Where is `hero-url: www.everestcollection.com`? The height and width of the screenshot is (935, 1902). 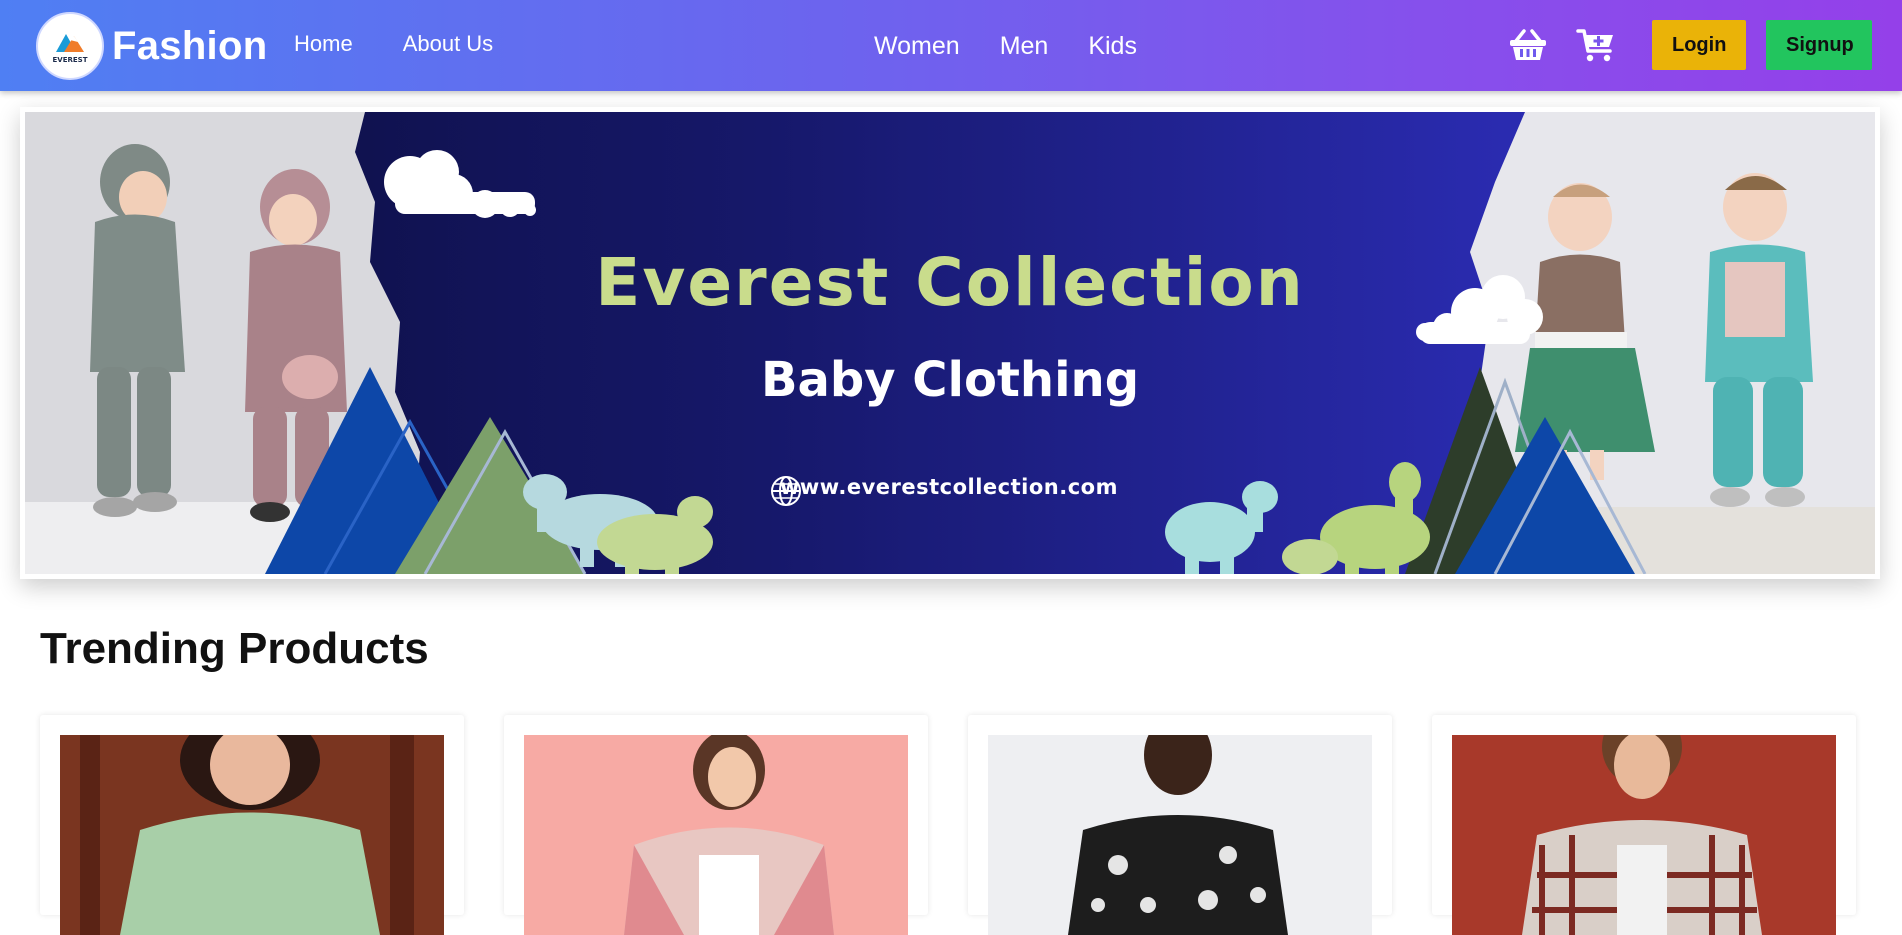
hero-url: www.everestcollection.com is located at coordinates (949, 487).